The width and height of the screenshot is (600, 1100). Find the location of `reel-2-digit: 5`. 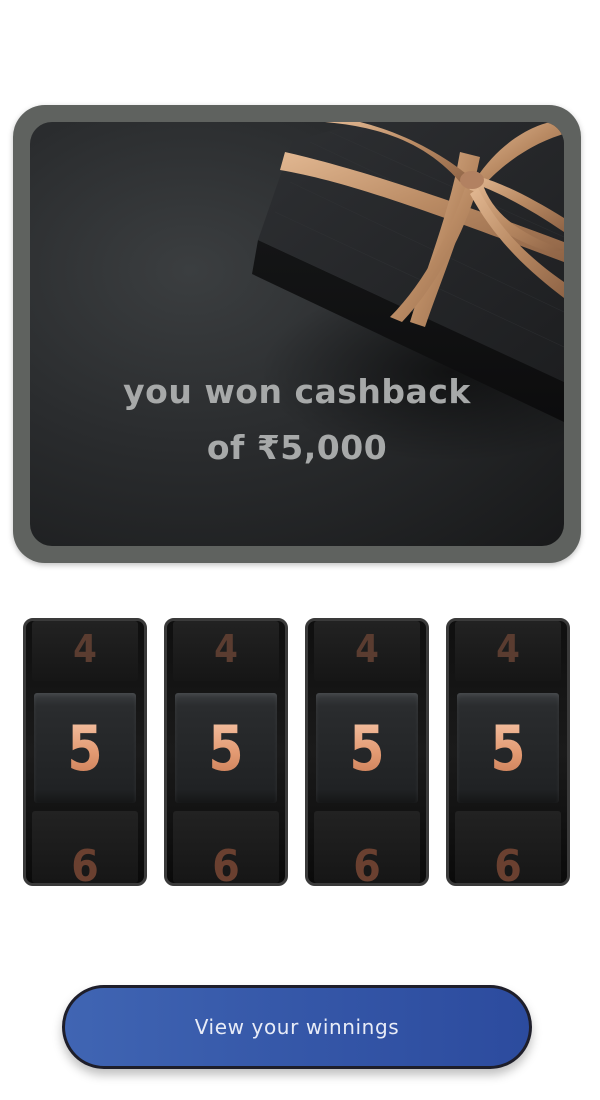

reel-2-digit: 5 is located at coordinates (226, 749).